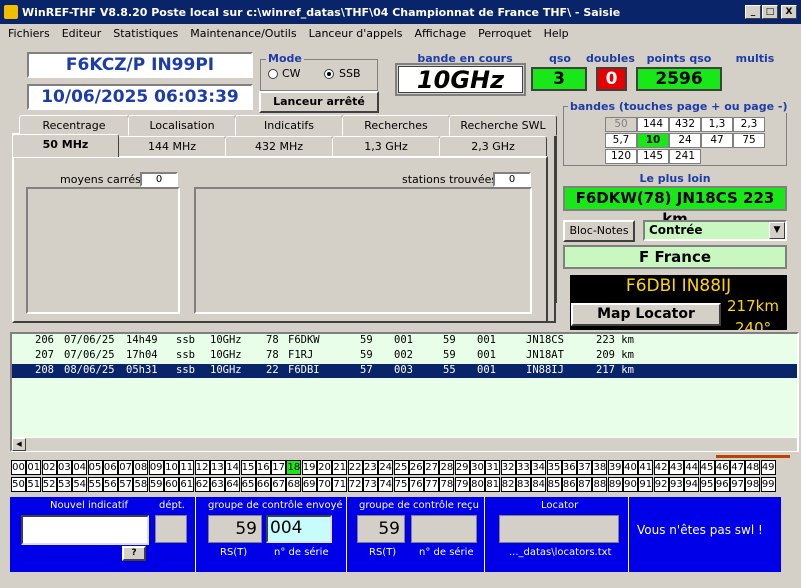  Describe the element at coordinates (646, 314) in the screenshot. I see `map-locator-button: Map Locator` at that location.